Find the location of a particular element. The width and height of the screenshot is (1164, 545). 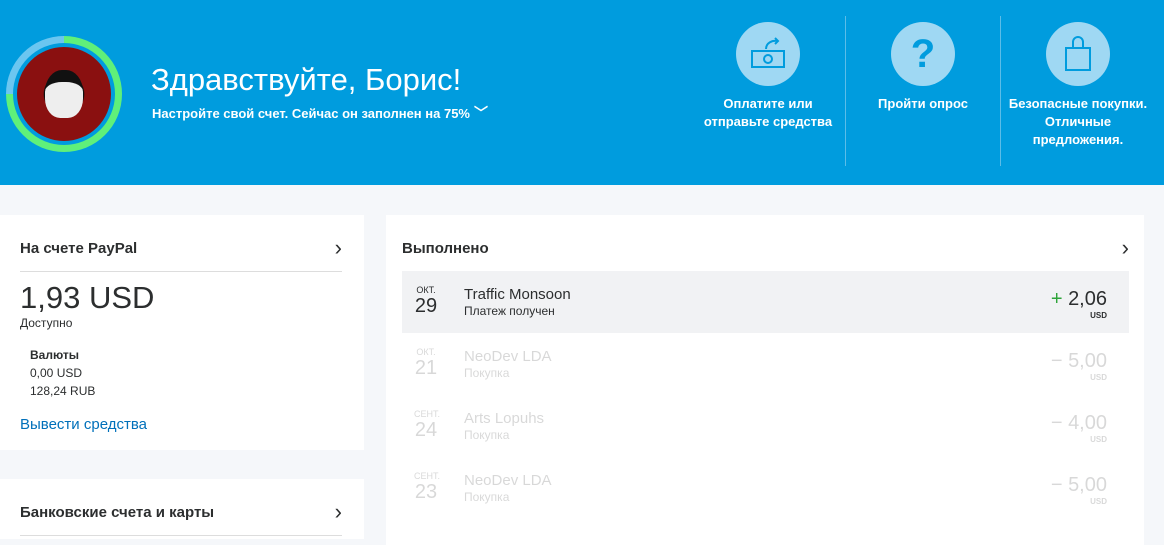

banks-title: Банковские счета и карты is located at coordinates (117, 512).